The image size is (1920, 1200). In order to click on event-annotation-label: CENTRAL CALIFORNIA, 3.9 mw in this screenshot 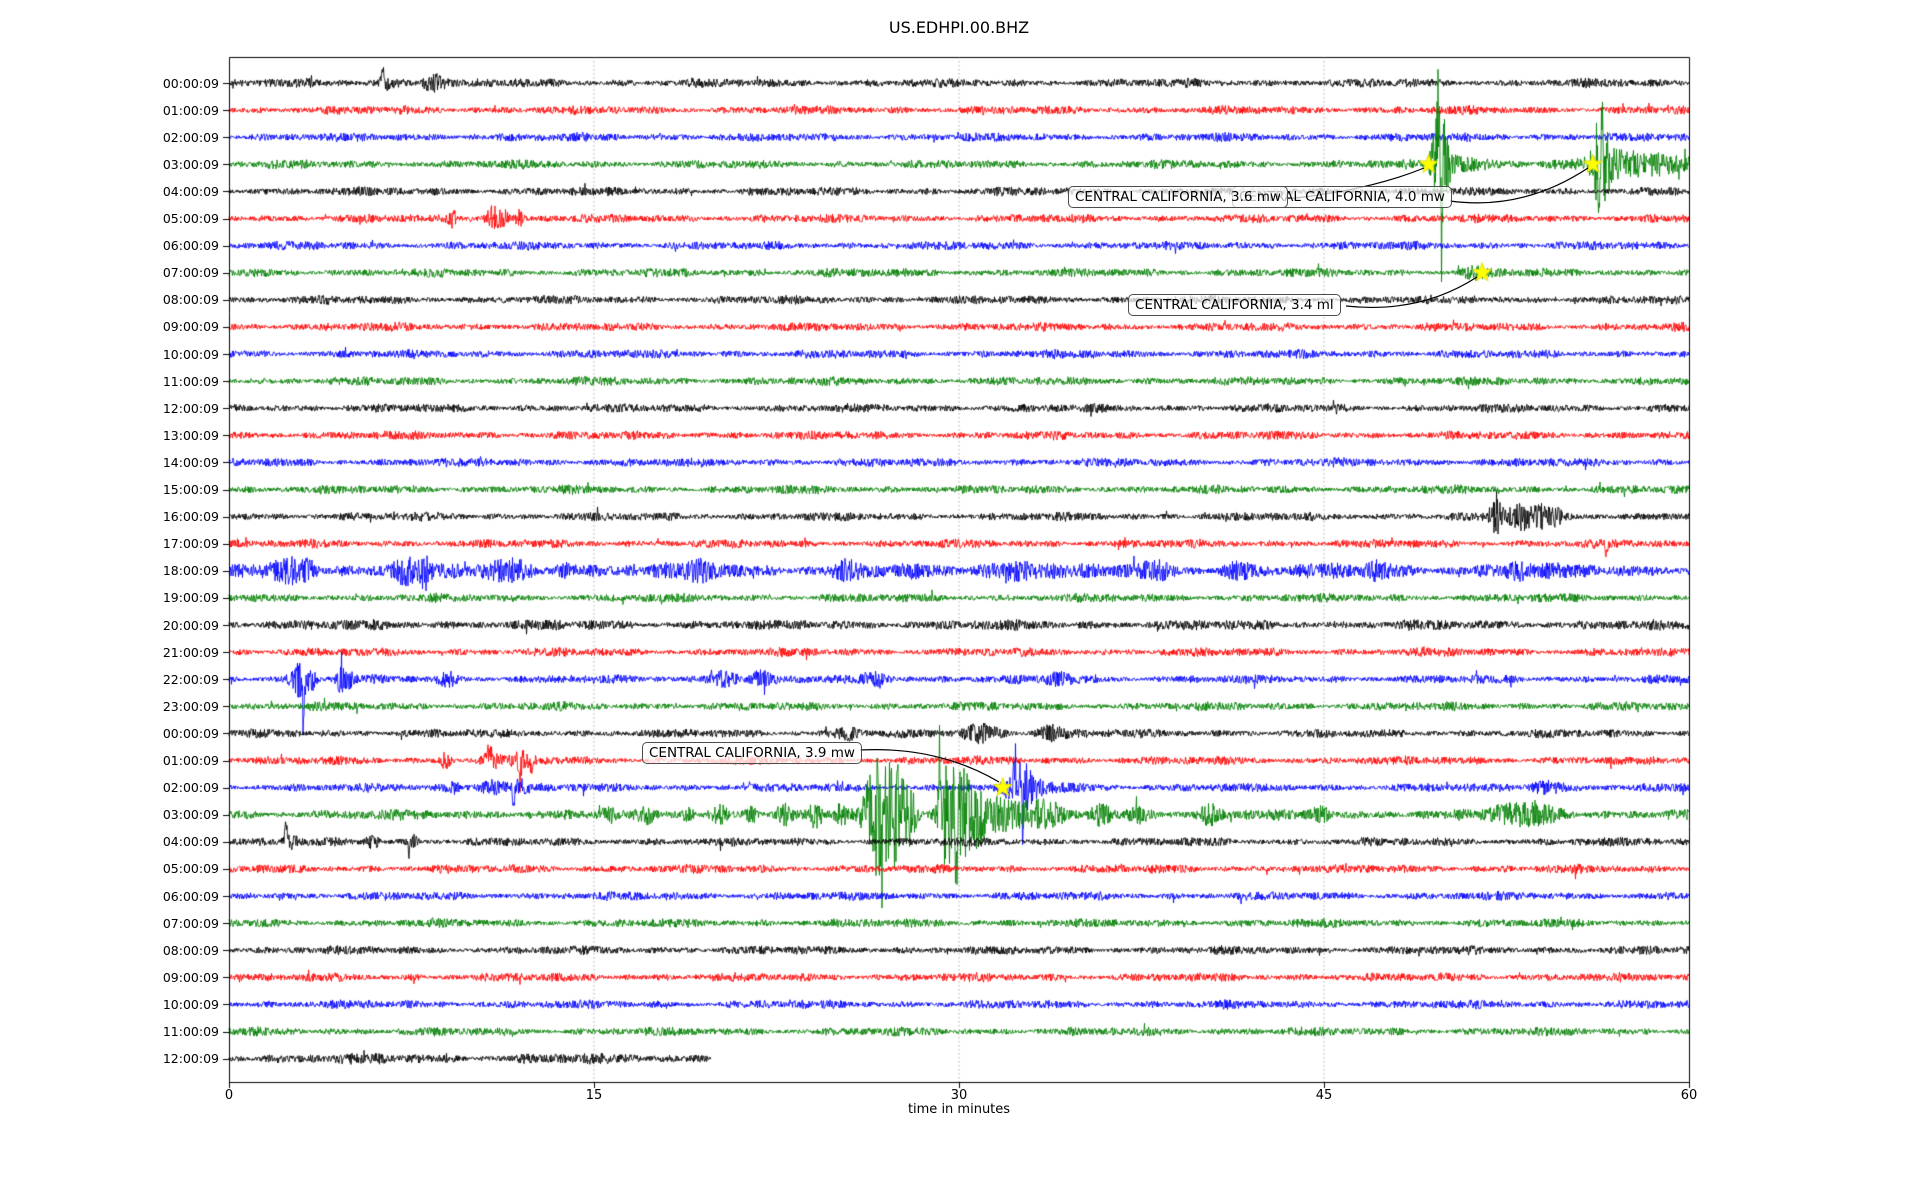, I will do `click(752, 753)`.